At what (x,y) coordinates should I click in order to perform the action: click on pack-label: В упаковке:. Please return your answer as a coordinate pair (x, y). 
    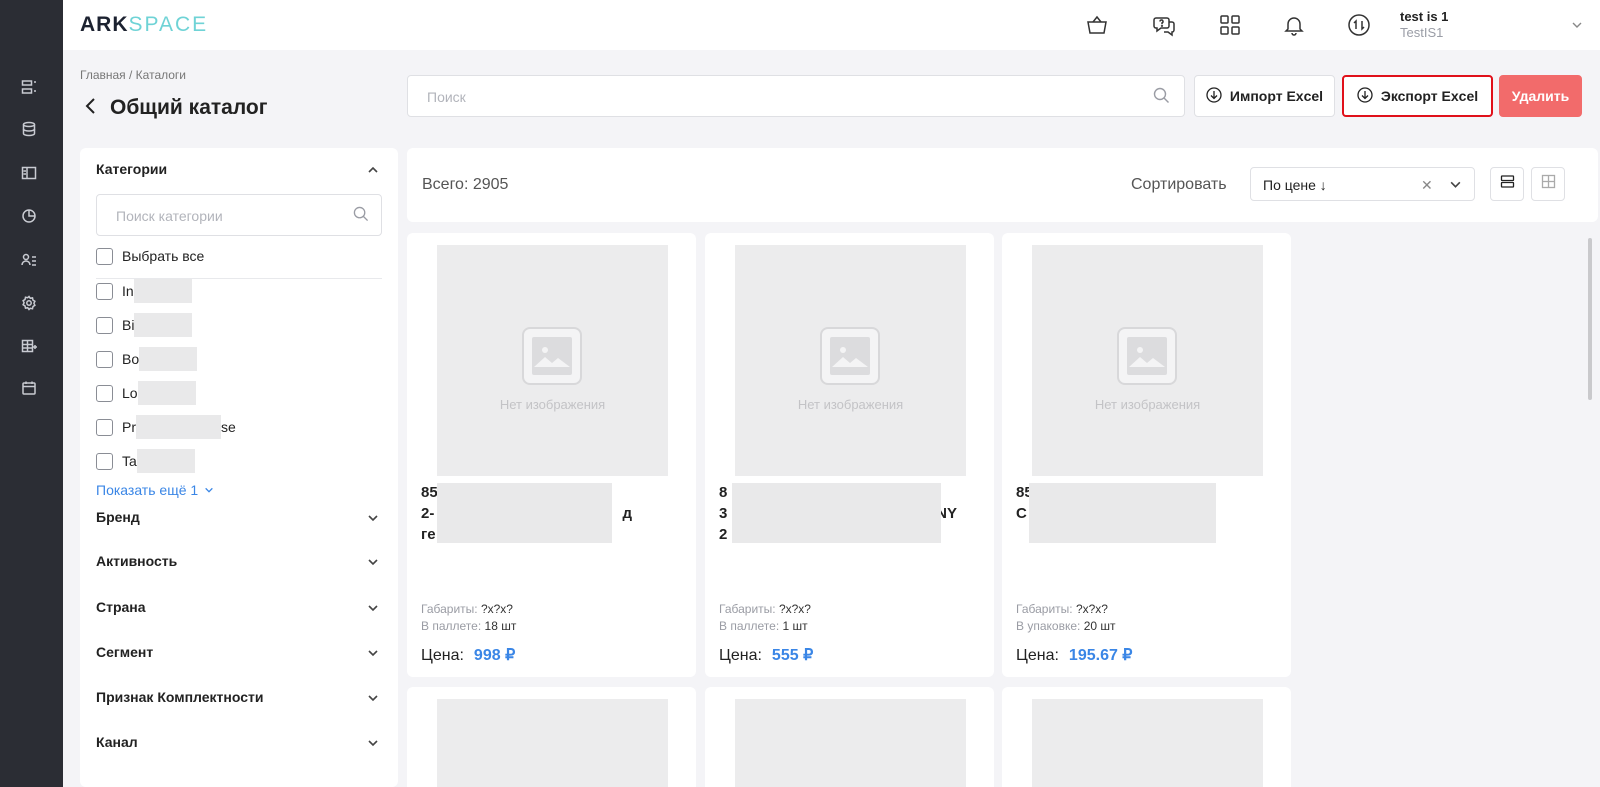
    Looking at the image, I should click on (1048, 626).